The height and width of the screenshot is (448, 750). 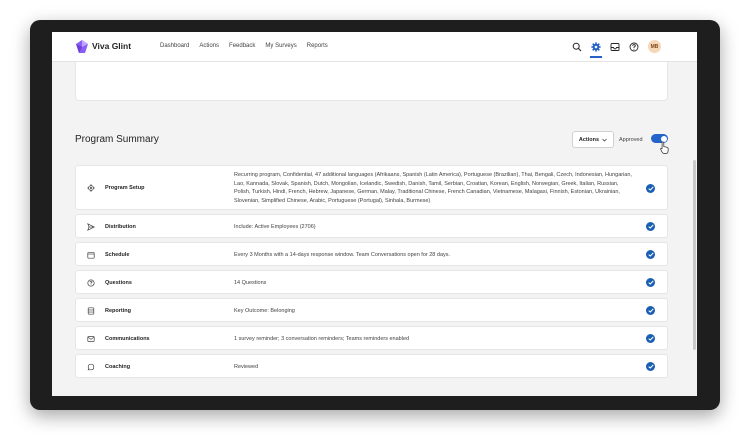 What do you see at coordinates (120, 227) in the screenshot?
I see `row-label: Distribution` at bounding box center [120, 227].